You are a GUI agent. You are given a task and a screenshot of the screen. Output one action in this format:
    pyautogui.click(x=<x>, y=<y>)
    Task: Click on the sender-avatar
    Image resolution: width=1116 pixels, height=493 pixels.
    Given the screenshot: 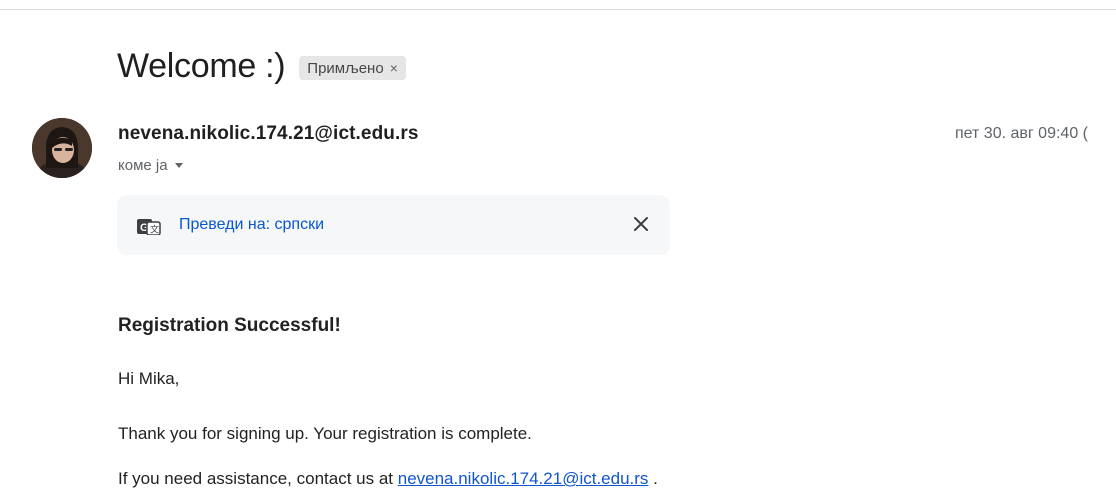 What is the action you would take?
    pyautogui.click(x=62, y=148)
    